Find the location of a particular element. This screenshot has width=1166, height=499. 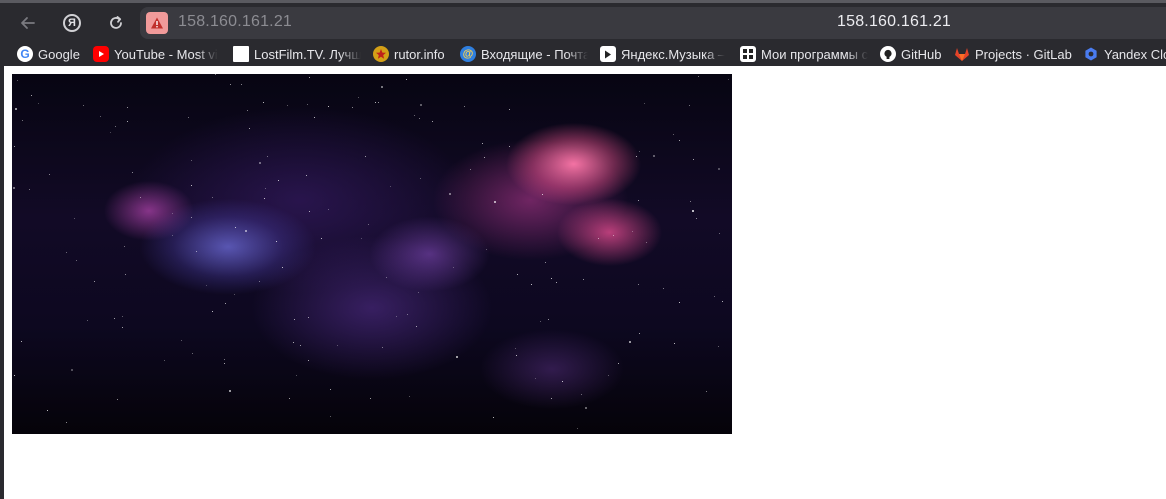

yandex-icon: Я is located at coordinates (72, 23).